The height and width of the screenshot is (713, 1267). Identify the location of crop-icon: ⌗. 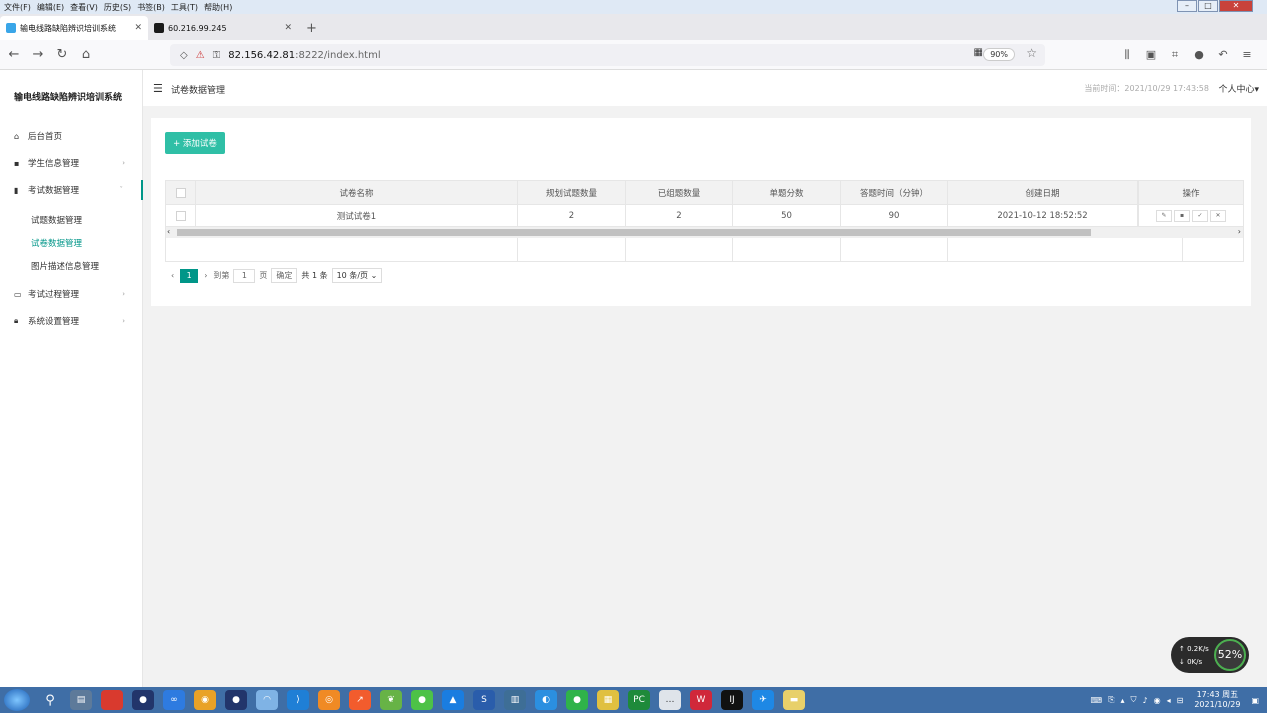
(1175, 55).